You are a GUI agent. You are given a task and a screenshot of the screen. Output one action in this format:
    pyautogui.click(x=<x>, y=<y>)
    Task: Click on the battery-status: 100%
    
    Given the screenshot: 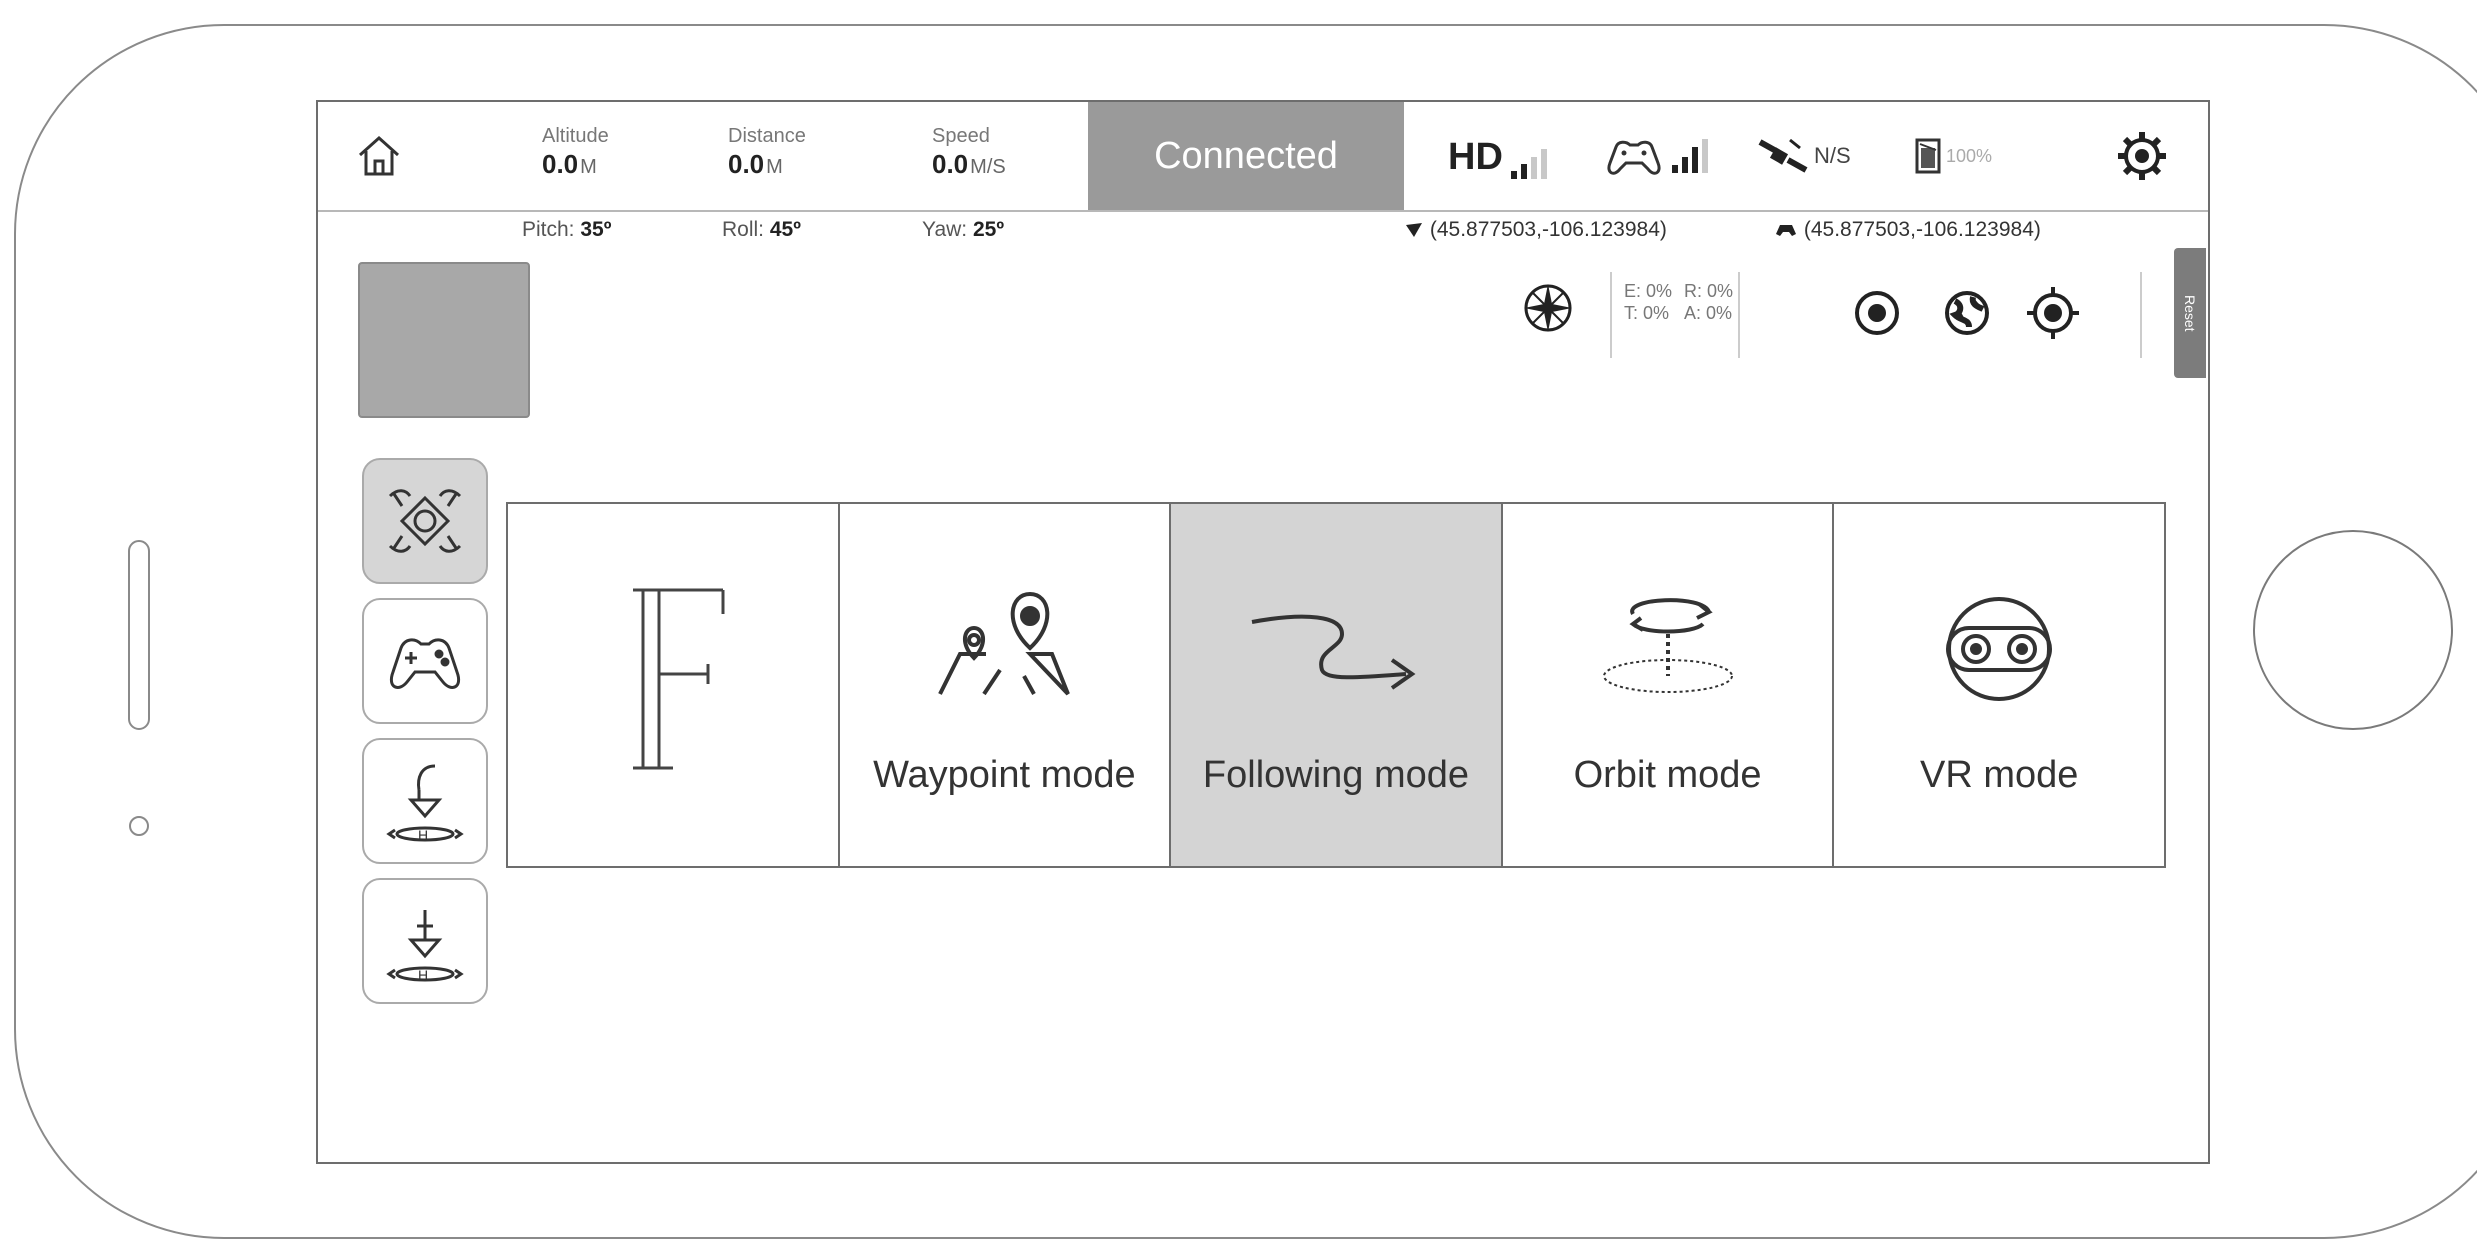 What is the action you would take?
    pyautogui.click(x=1953, y=156)
    